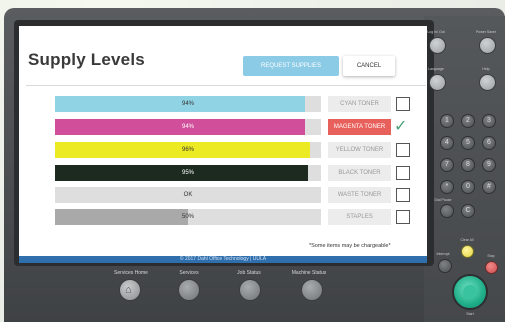 This screenshot has height=322, width=505. I want to click on clear-all-button, so click(467, 251).